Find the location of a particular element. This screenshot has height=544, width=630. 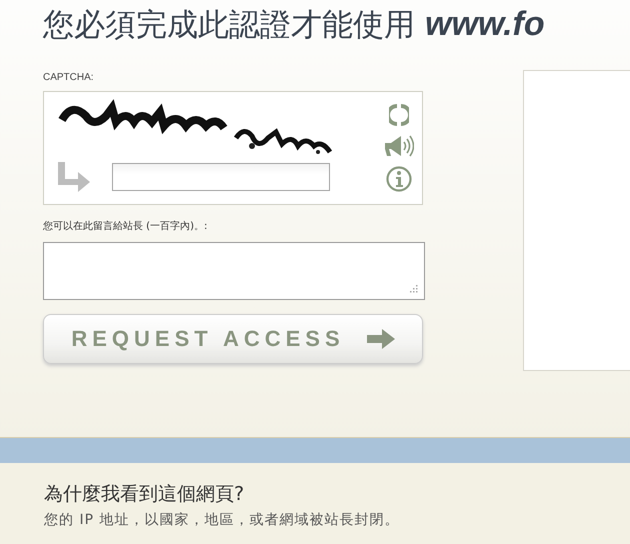

resize-grip-icon is located at coordinates (413, 288).